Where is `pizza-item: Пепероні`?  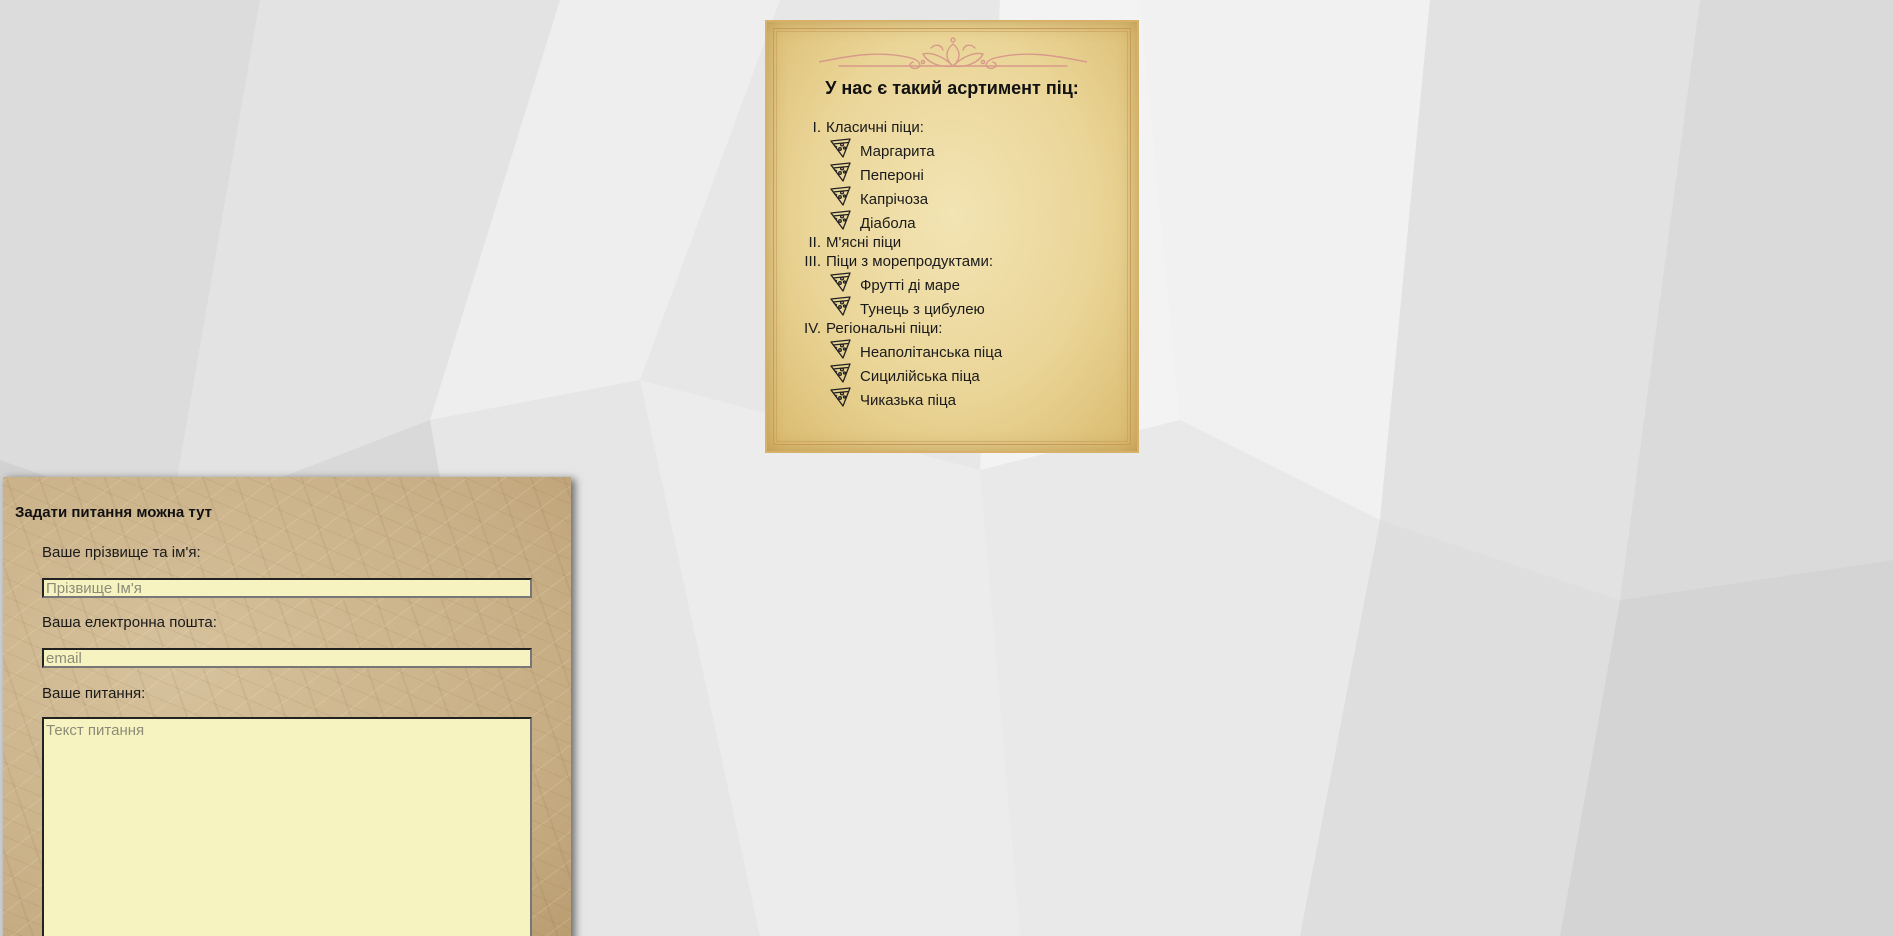
pizza-item: Пепероні is located at coordinates (947, 173).